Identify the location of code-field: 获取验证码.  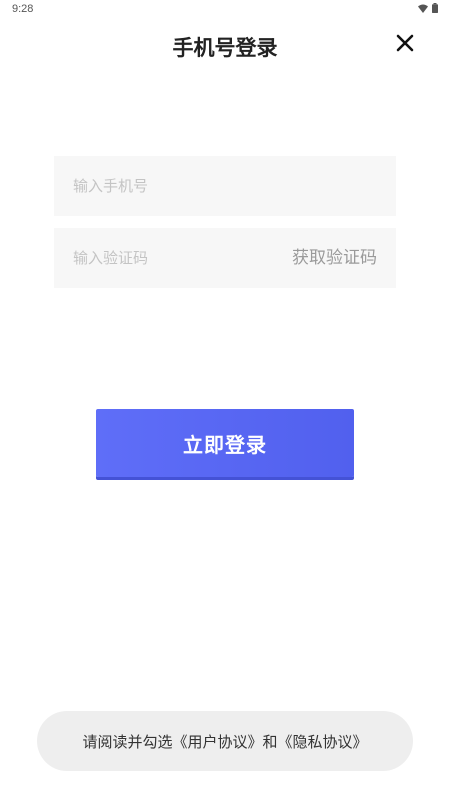
(225, 258).